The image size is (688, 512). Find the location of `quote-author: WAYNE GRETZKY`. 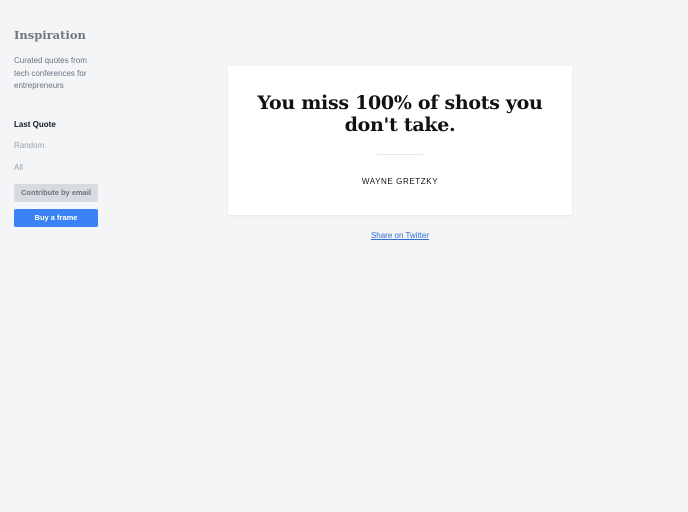

quote-author: WAYNE GRETZKY is located at coordinates (400, 181).